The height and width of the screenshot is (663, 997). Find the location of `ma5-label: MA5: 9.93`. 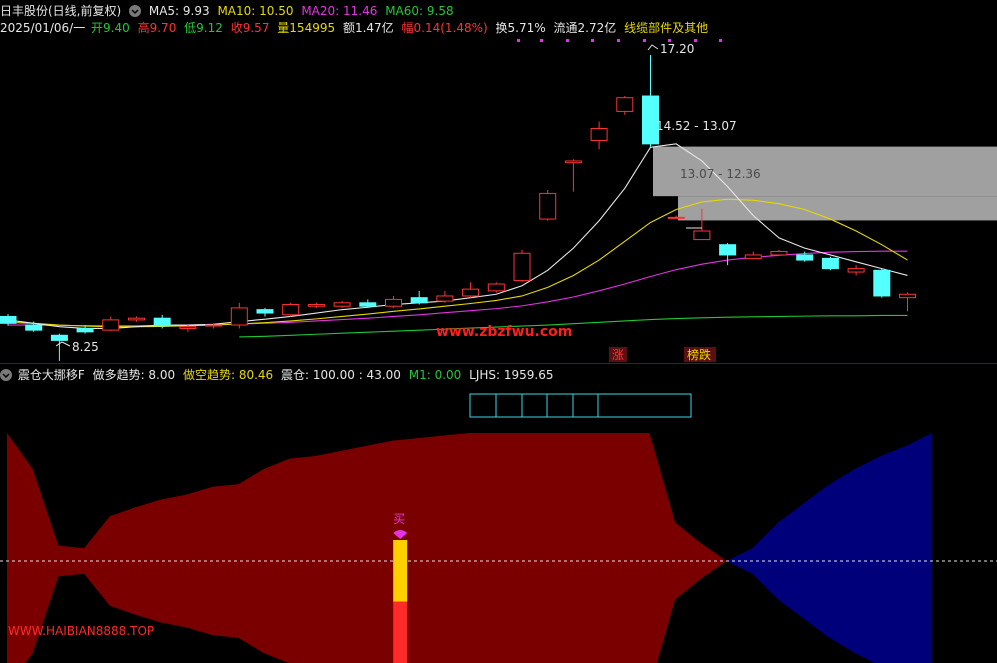

ma5-label: MA5: 9.93 is located at coordinates (179, 11).